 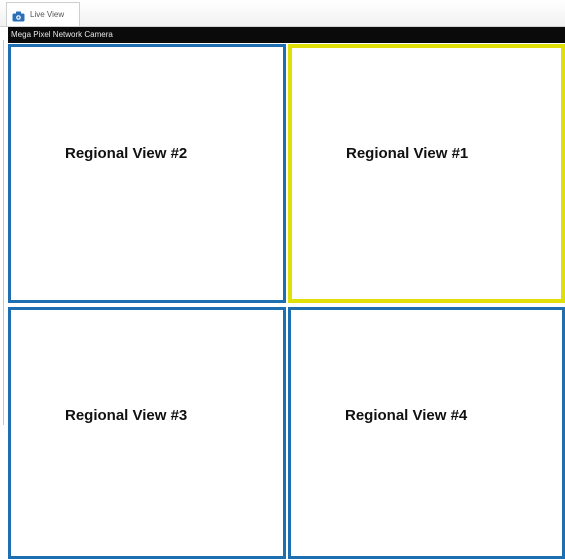 I want to click on window-title: Mega Pixel Network Camera, so click(x=62, y=34).